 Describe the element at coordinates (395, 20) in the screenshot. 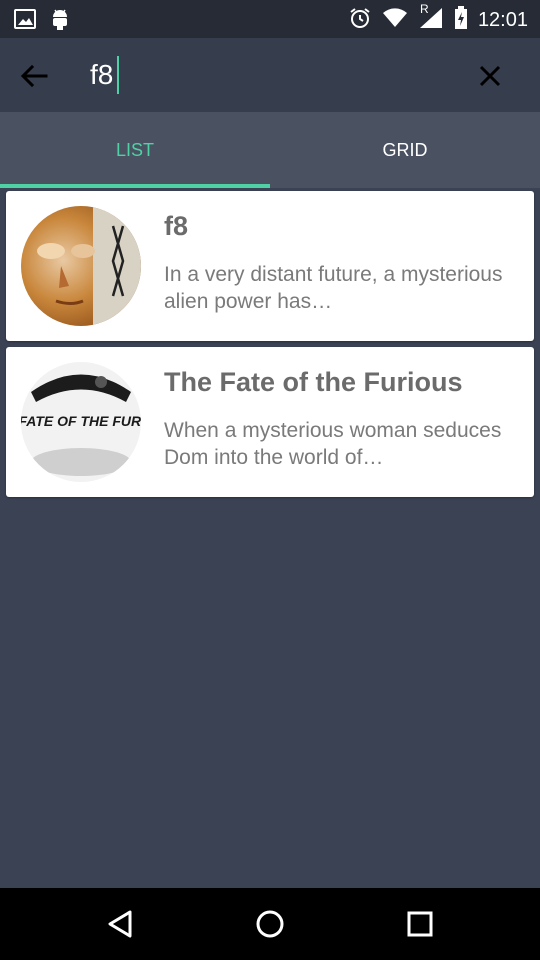

I see `wifi-icon` at that location.